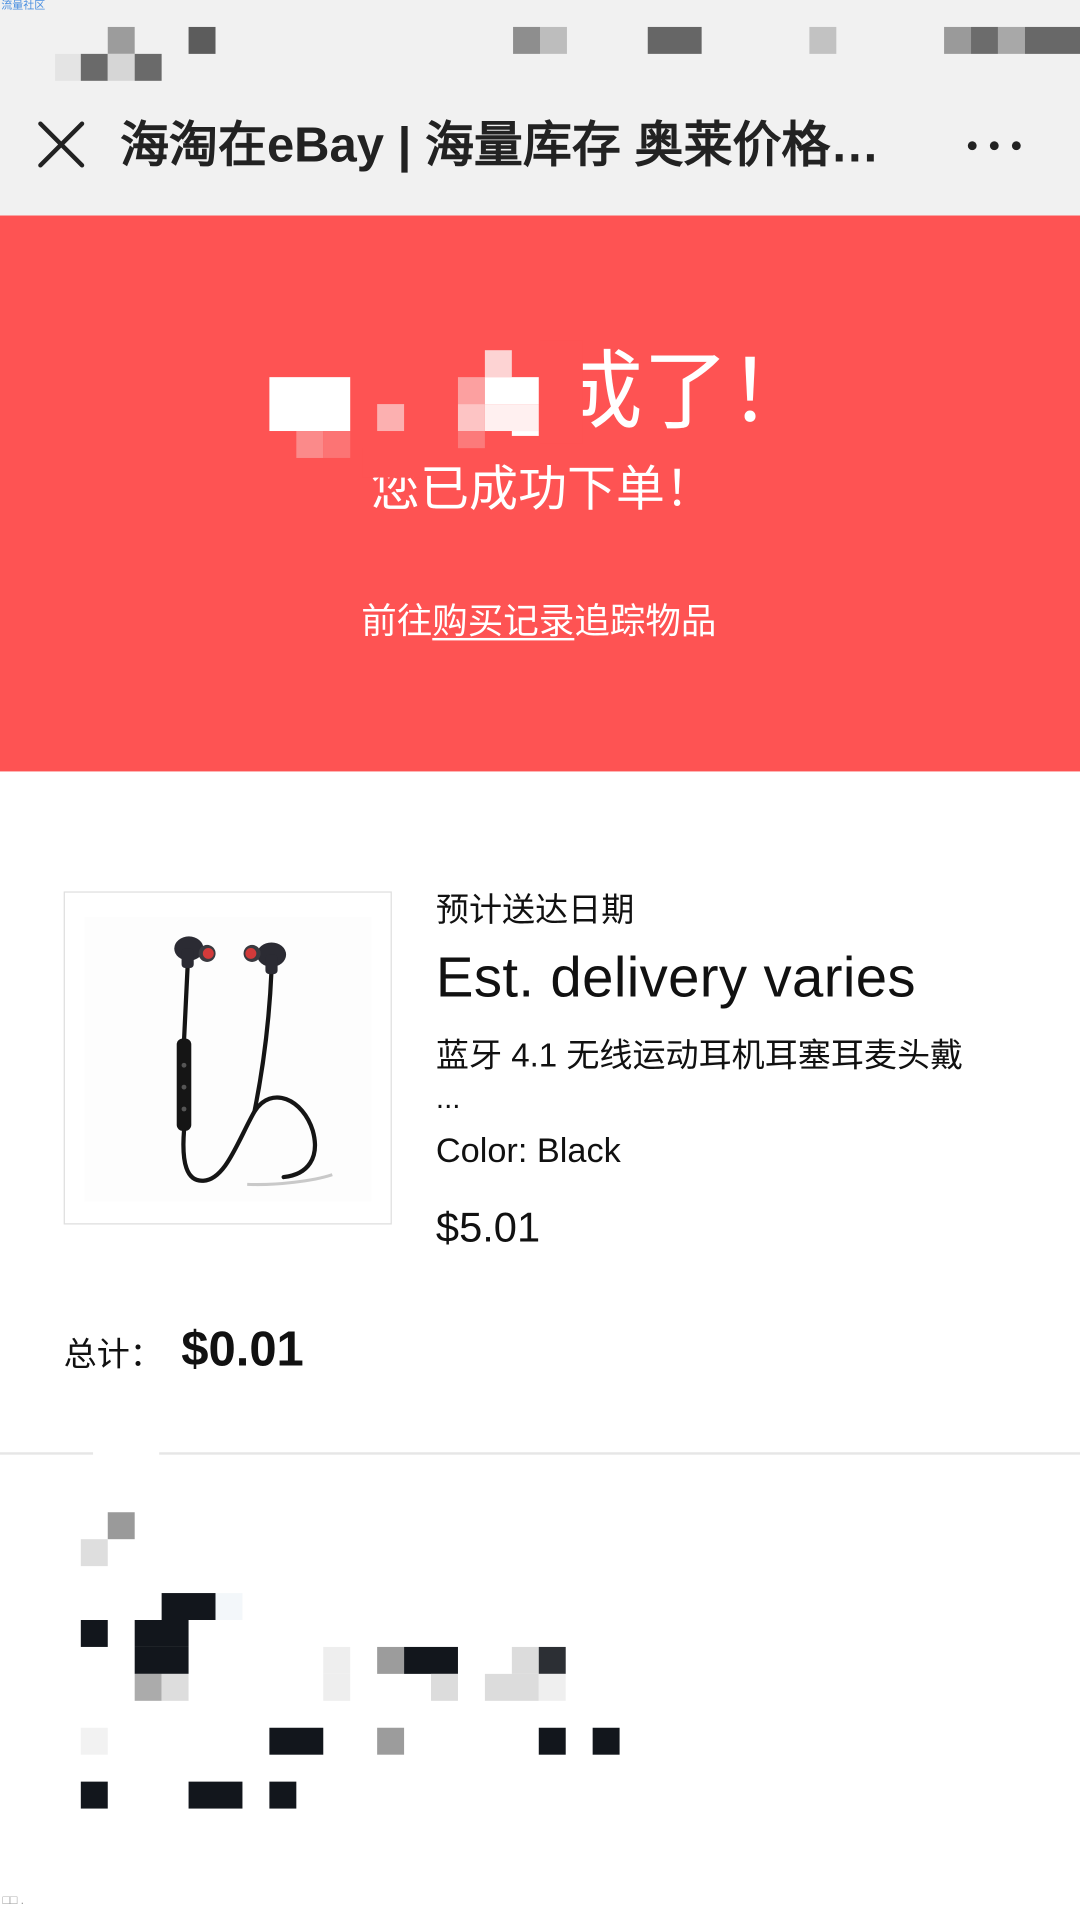 Image resolution: width=1080 pixels, height=1920 pixels. What do you see at coordinates (699, 1055) in the screenshot?
I see `item-title: 蓝牙 4.1 无线运动耳机耳塞耳麦头戴` at bounding box center [699, 1055].